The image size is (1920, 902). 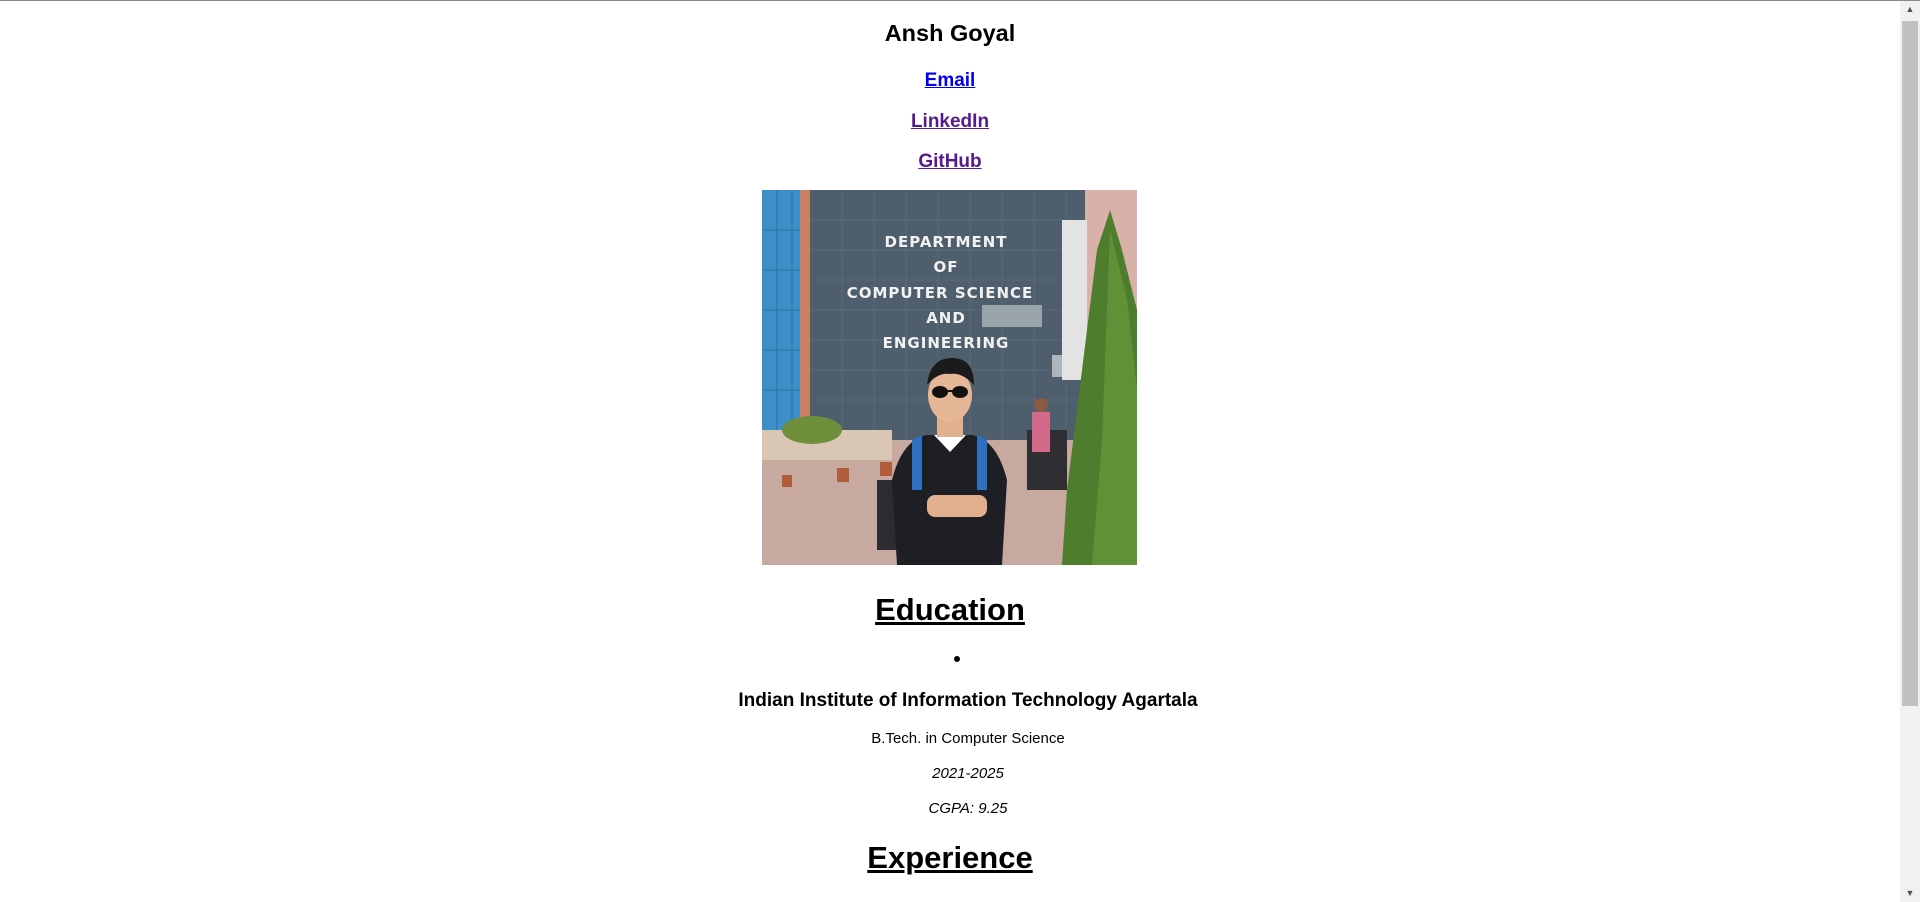 What do you see at coordinates (957, 659) in the screenshot?
I see `list-bullet` at bounding box center [957, 659].